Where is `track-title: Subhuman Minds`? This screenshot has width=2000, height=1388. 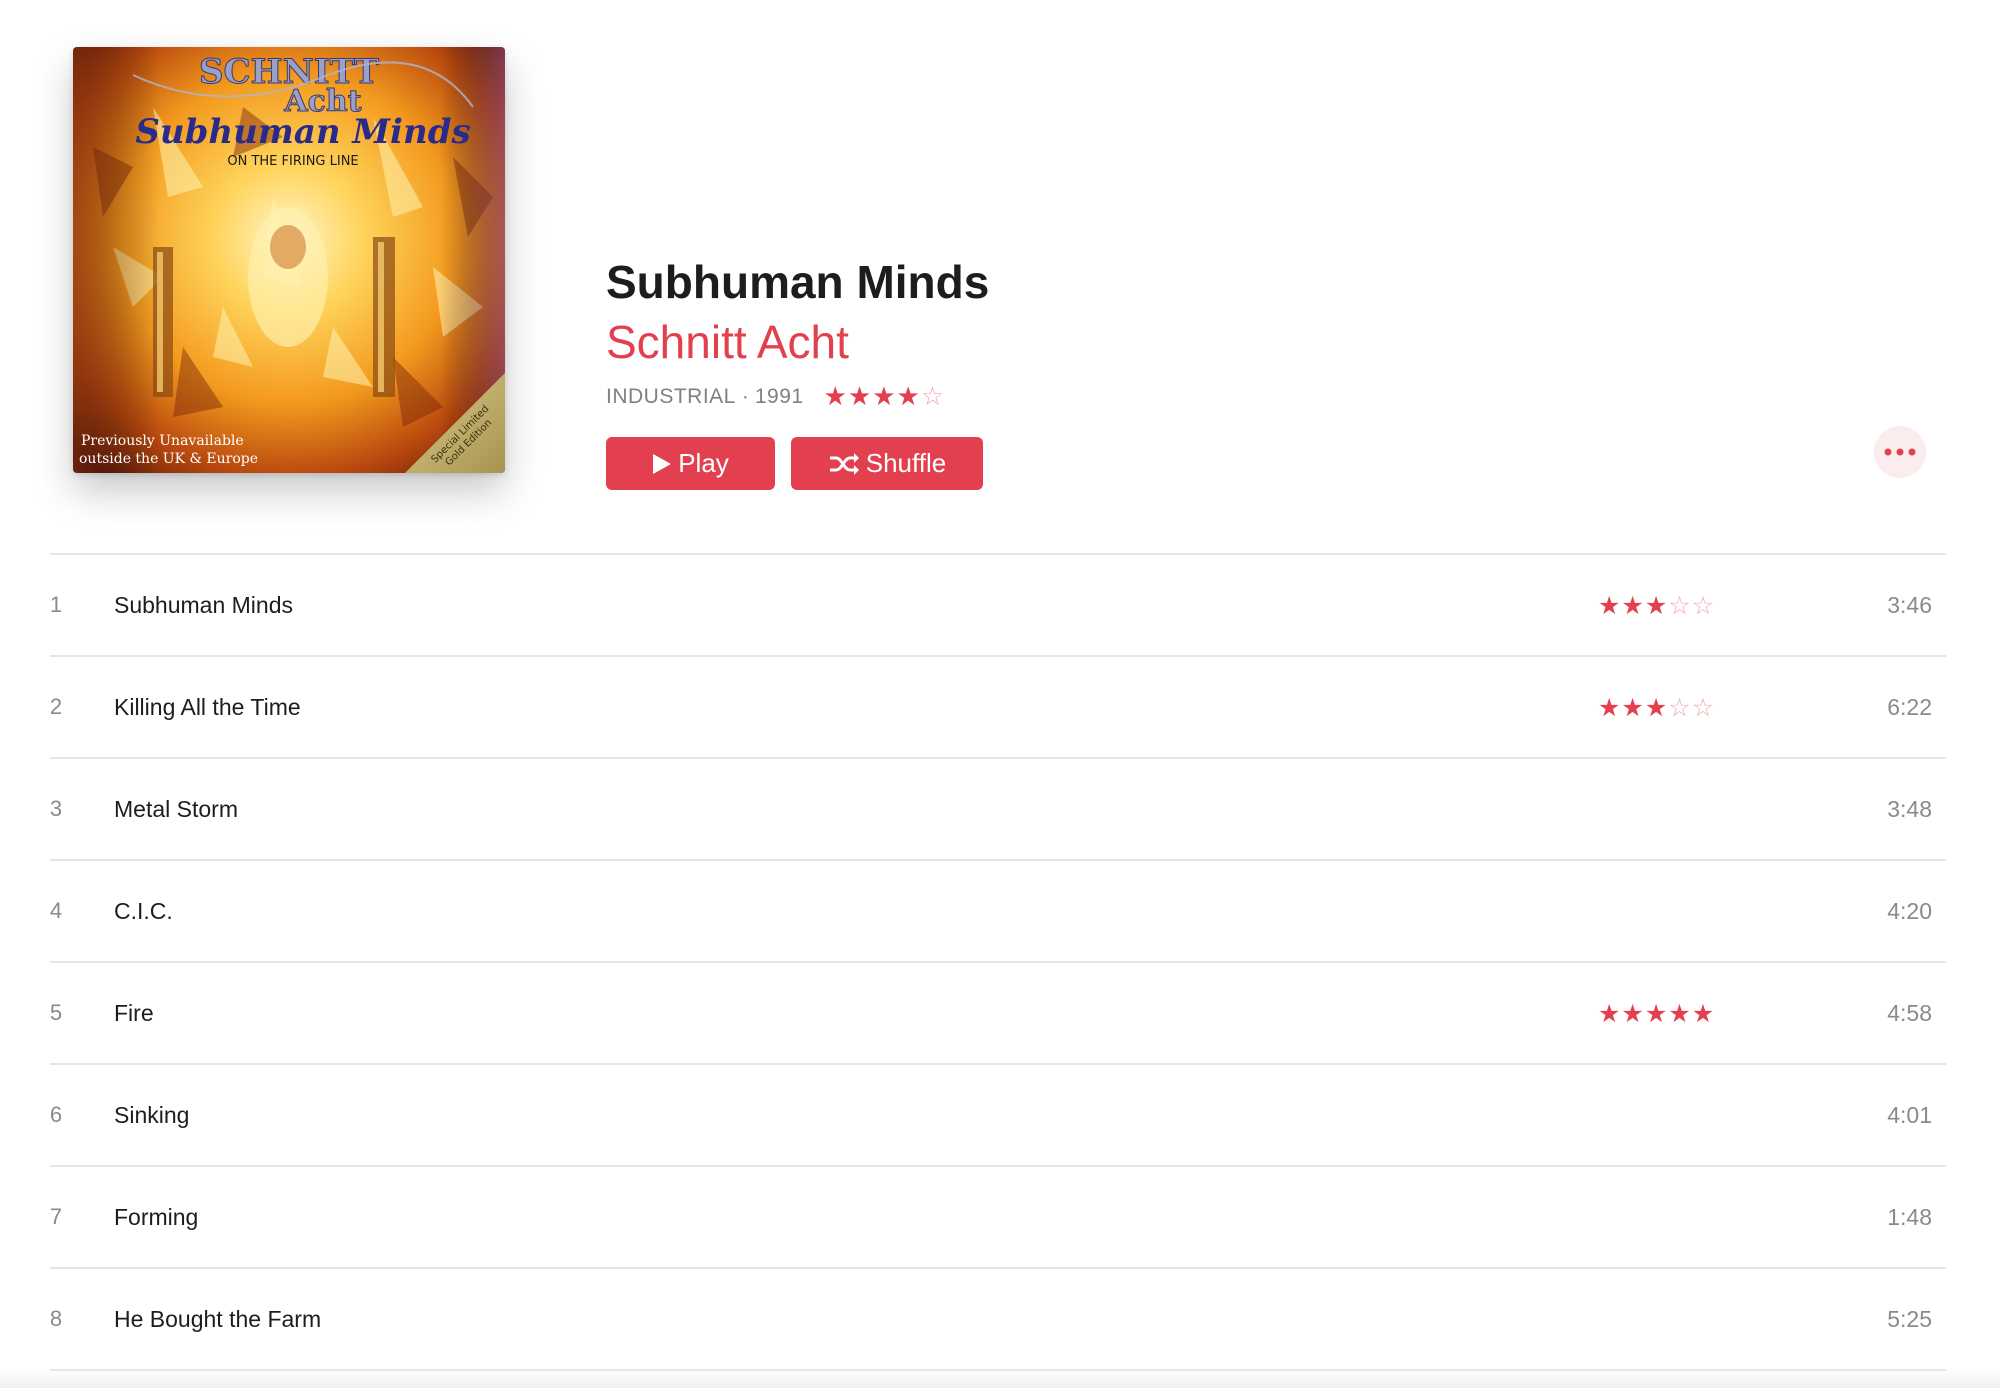
track-title: Subhuman Minds is located at coordinates (203, 605).